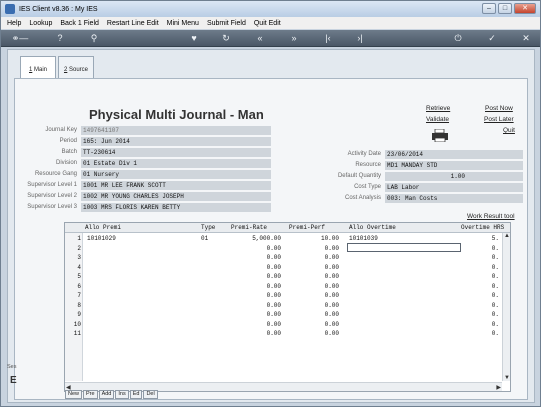  Describe the element at coordinates (491, 216) in the screenshot. I see `work-result-tool-link: Work Result tool` at that location.